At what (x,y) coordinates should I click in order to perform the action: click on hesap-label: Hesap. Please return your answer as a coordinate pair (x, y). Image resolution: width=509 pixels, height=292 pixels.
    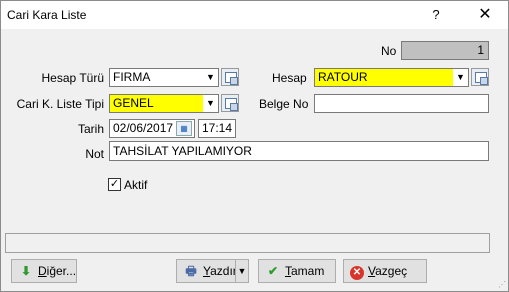
    Looking at the image, I should click on (289, 78).